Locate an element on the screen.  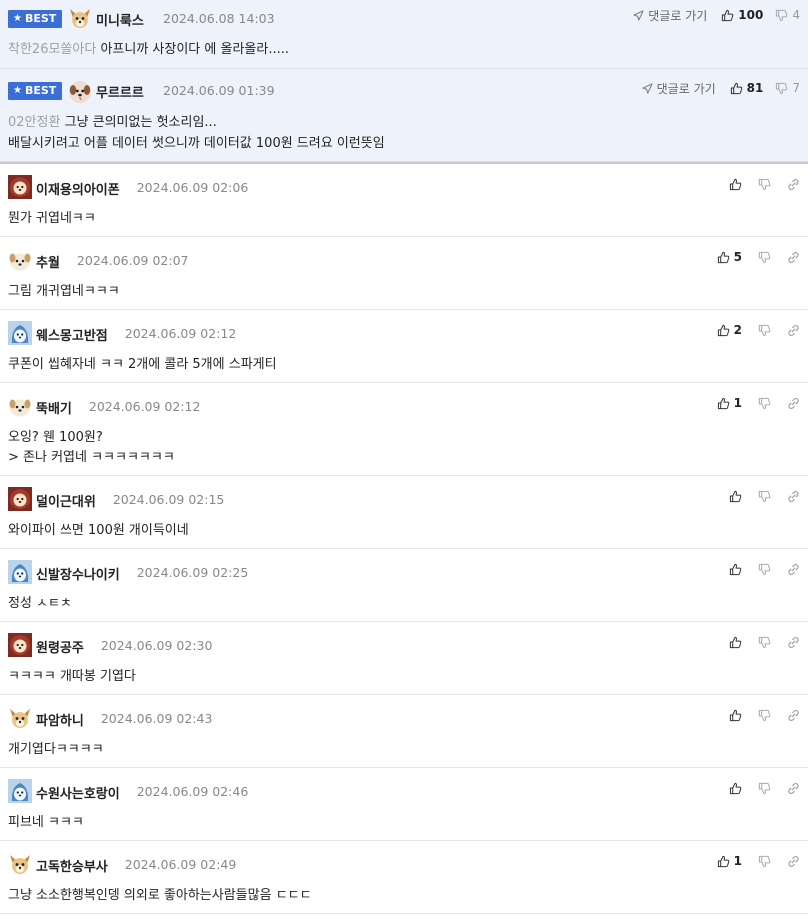
puppy-face-avatar-image is located at coordinates (80, 92).